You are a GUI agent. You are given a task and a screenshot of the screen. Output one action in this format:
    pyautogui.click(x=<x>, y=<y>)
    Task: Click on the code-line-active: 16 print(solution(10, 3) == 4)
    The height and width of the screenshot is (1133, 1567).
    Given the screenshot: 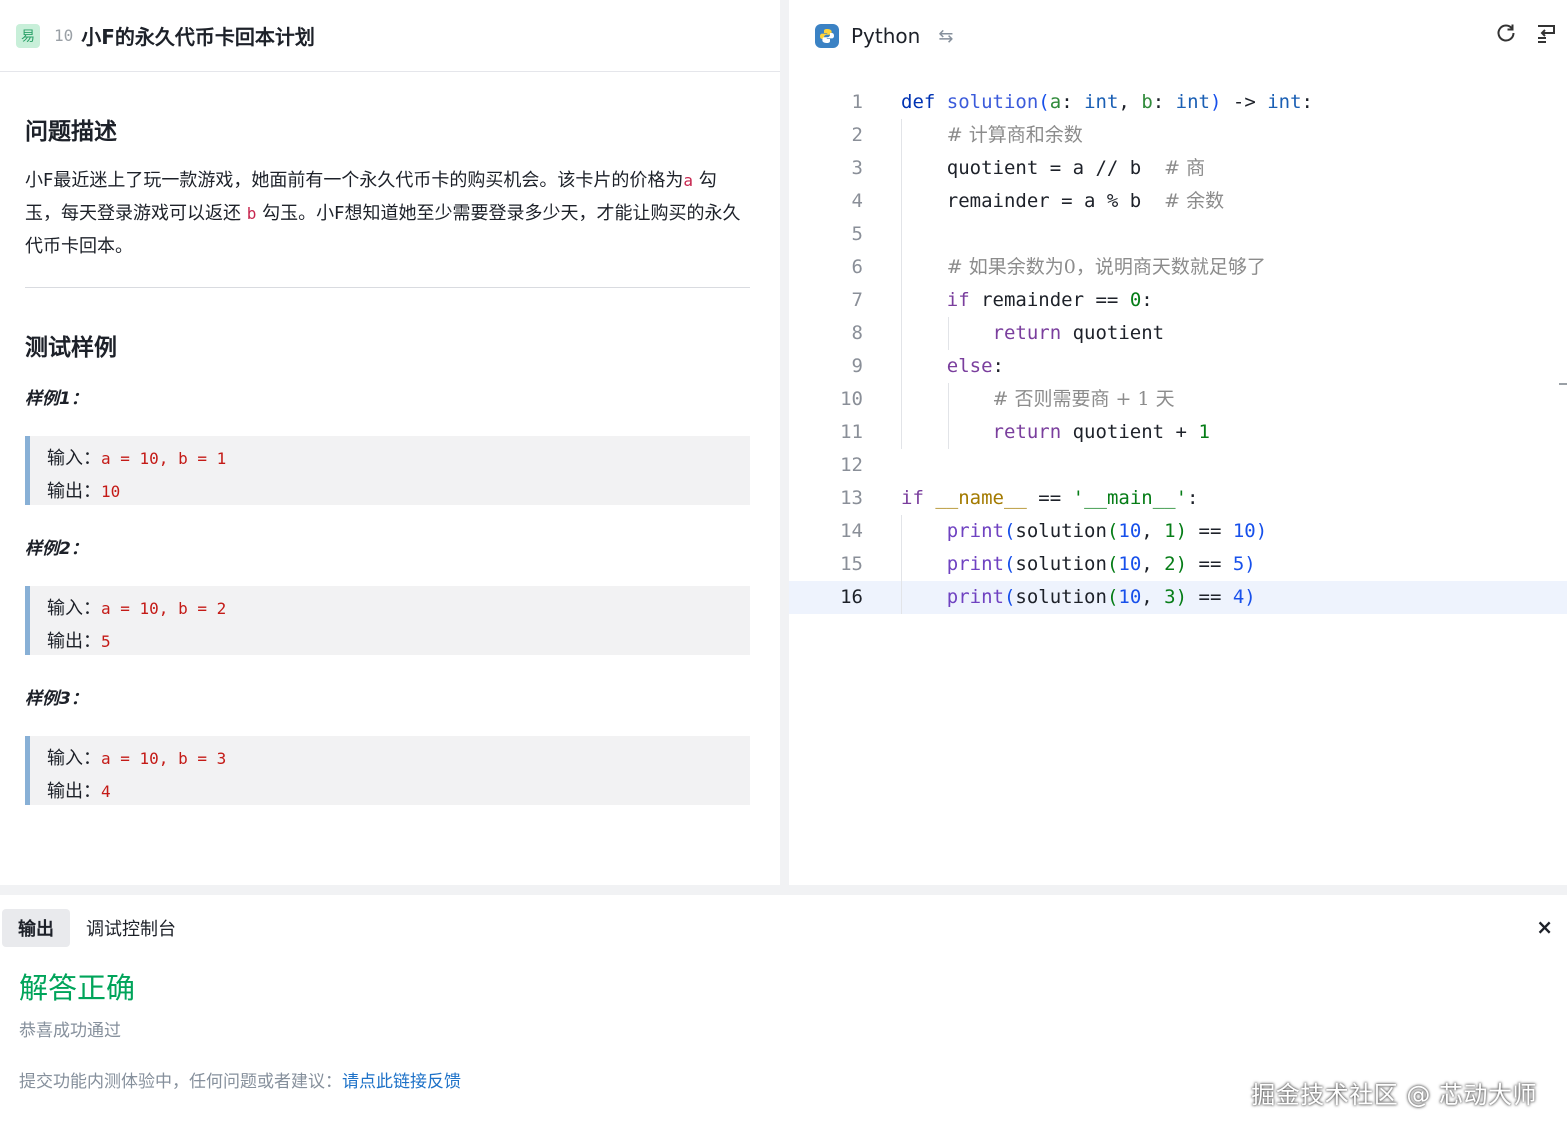 What is the action you would take?
    pyautogui.click(x=1178, y=597)
    